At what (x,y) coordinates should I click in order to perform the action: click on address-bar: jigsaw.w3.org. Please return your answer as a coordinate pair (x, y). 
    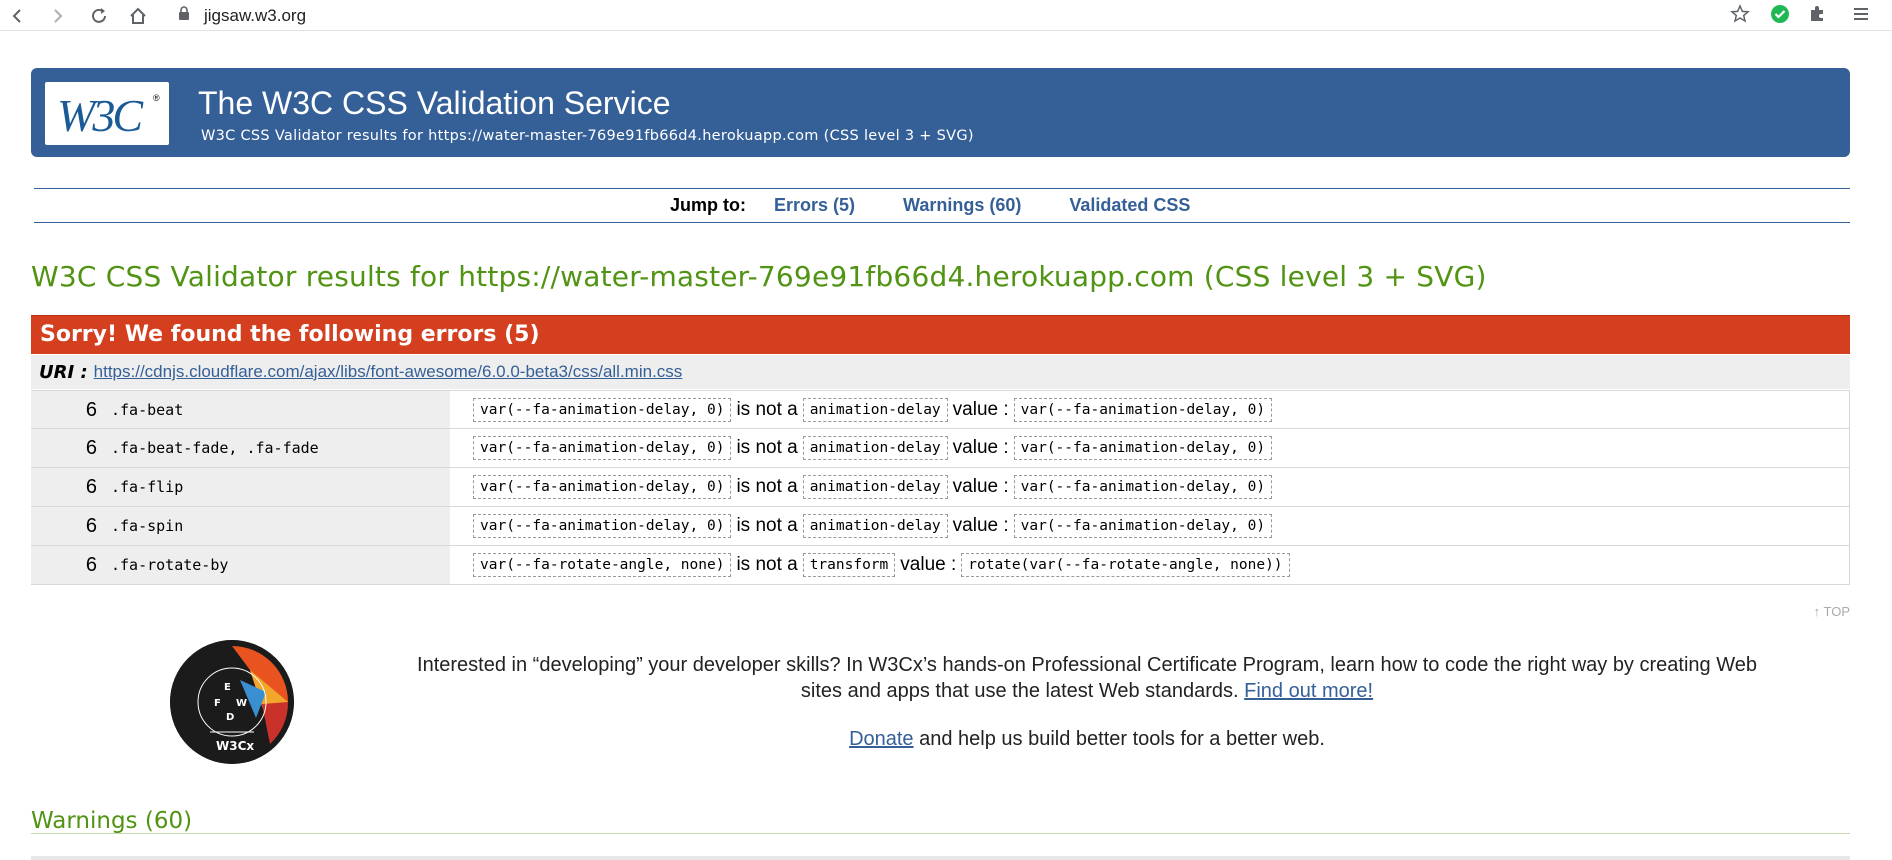
    Looking at the image, I should click on (242, 16).